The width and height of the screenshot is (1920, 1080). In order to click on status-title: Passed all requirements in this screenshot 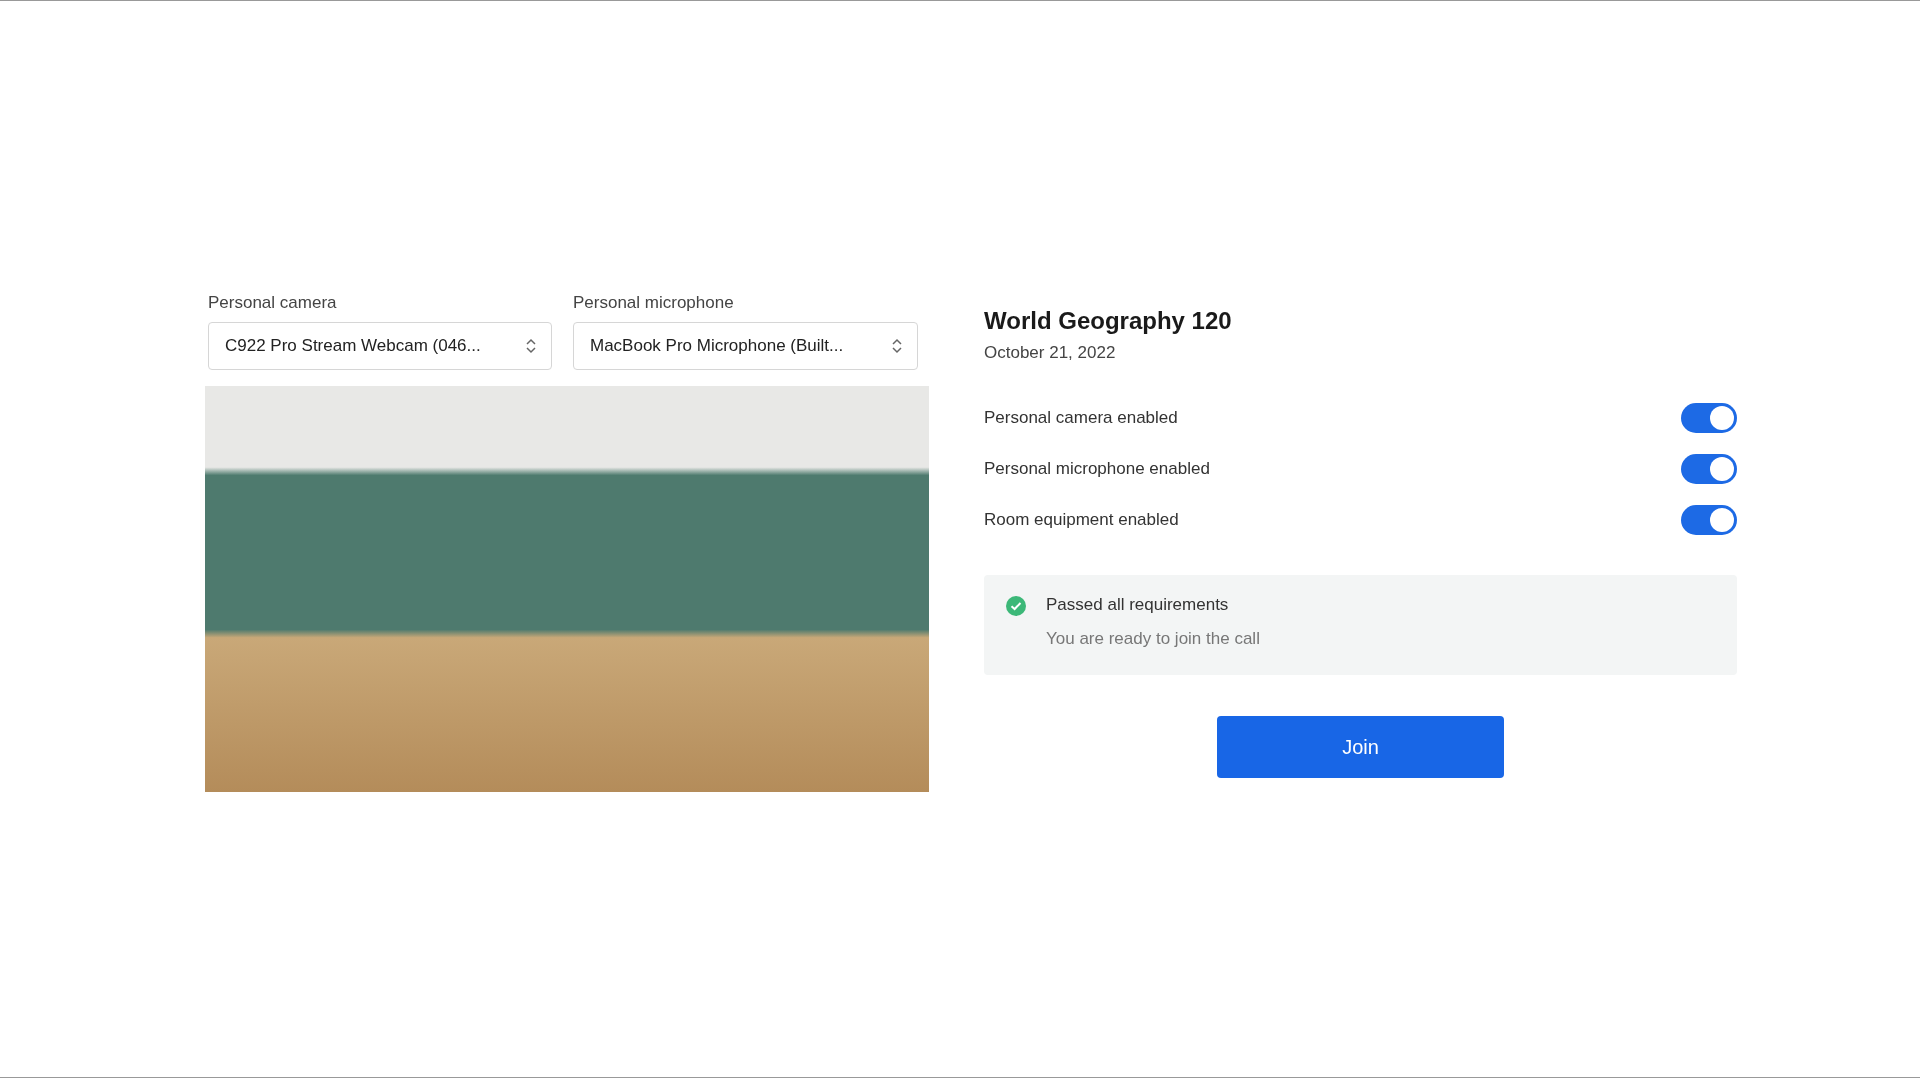, I will do `click(1138, 605)`.